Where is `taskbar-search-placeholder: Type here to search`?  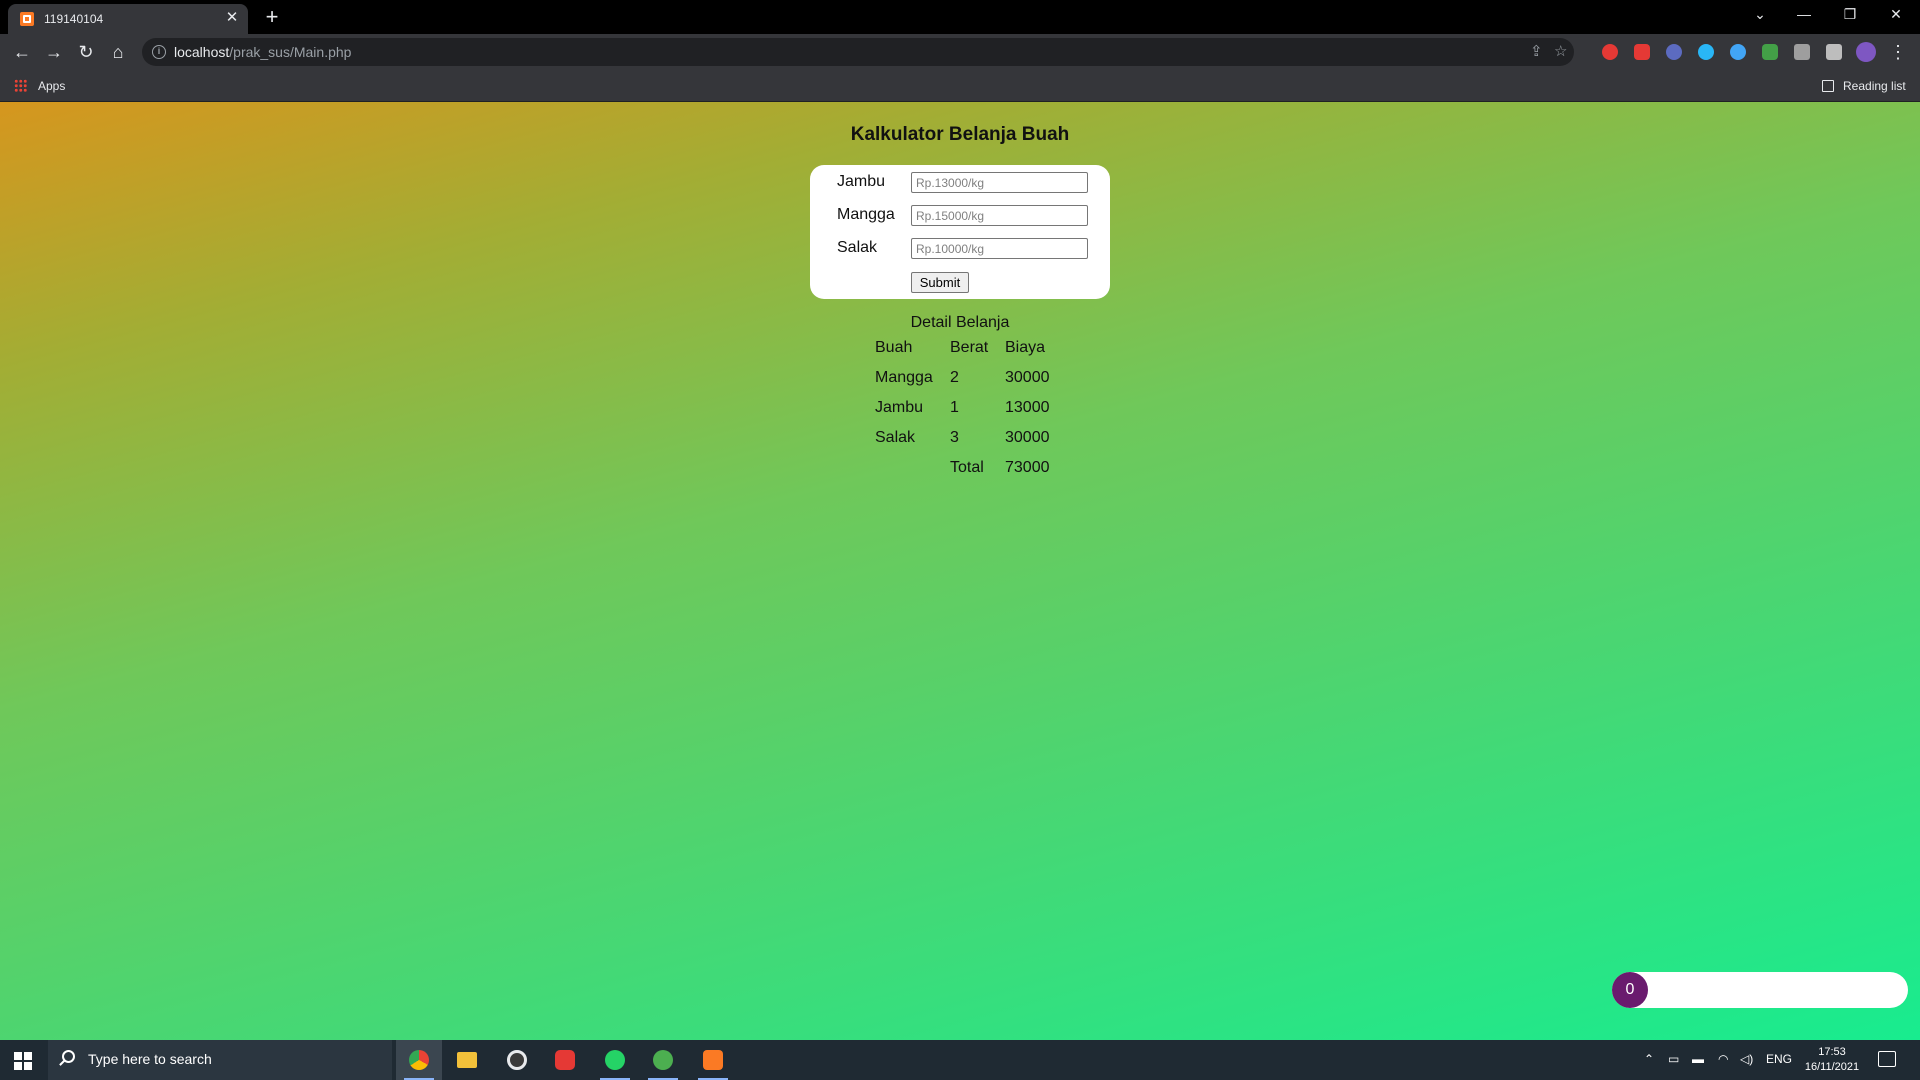
taskbar-search-placeholder: Type here to search is located at coordinates (150, 1059).